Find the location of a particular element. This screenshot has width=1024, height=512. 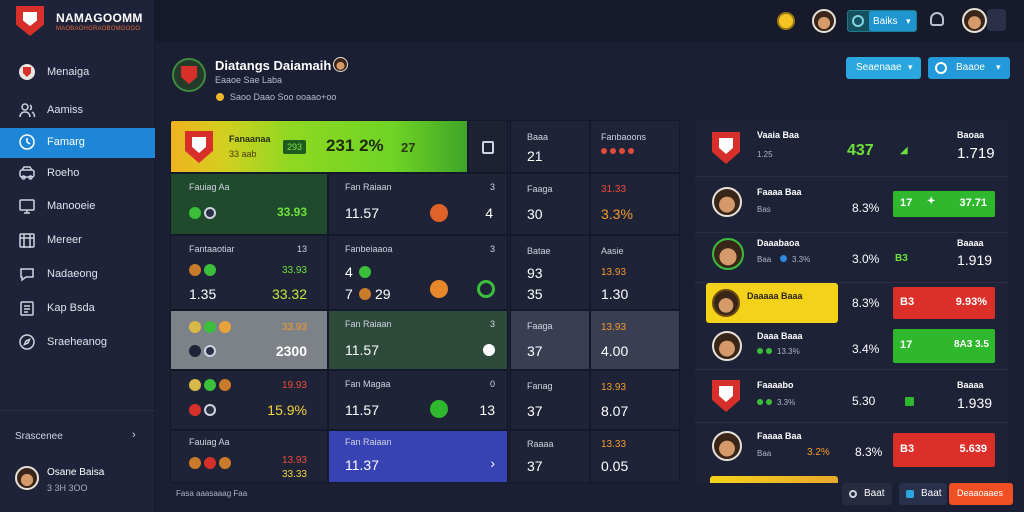

table-cell: Raaaa 37 is located at coordinates (550, 456).